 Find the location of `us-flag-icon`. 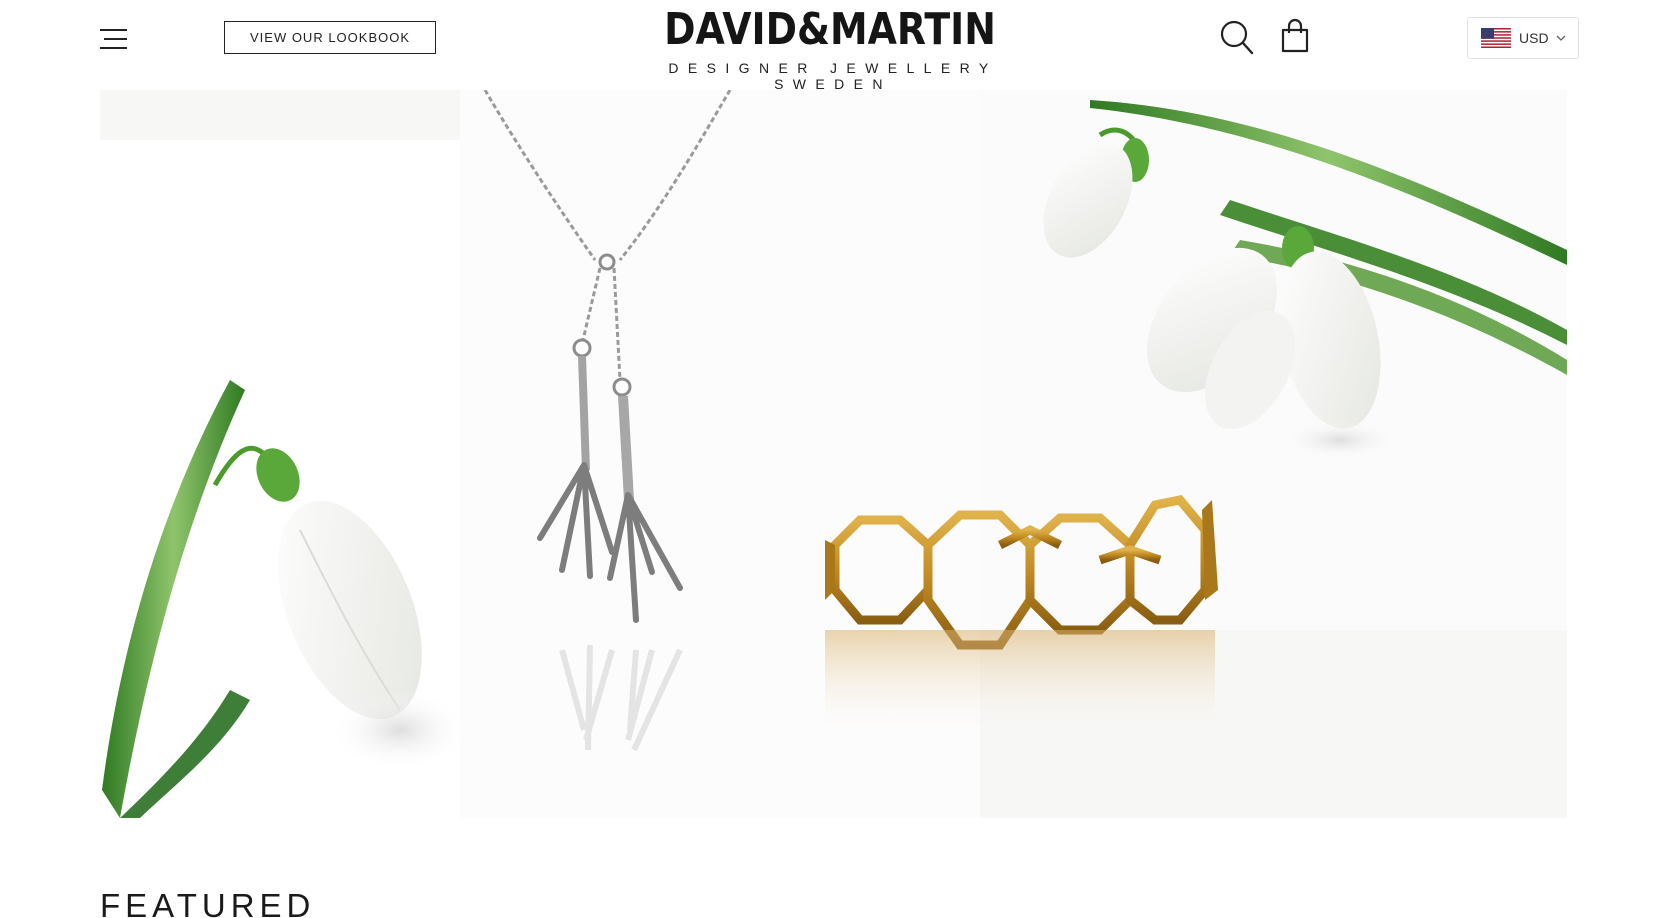

us-flag-icon is located at coordinates (1496, 38).